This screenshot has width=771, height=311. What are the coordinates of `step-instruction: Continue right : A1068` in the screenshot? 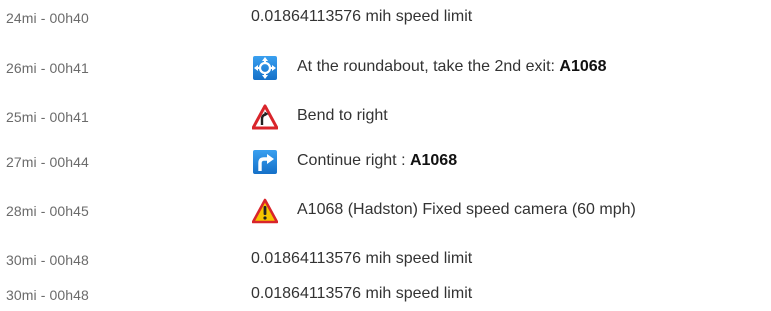 It's located at (377, 161).